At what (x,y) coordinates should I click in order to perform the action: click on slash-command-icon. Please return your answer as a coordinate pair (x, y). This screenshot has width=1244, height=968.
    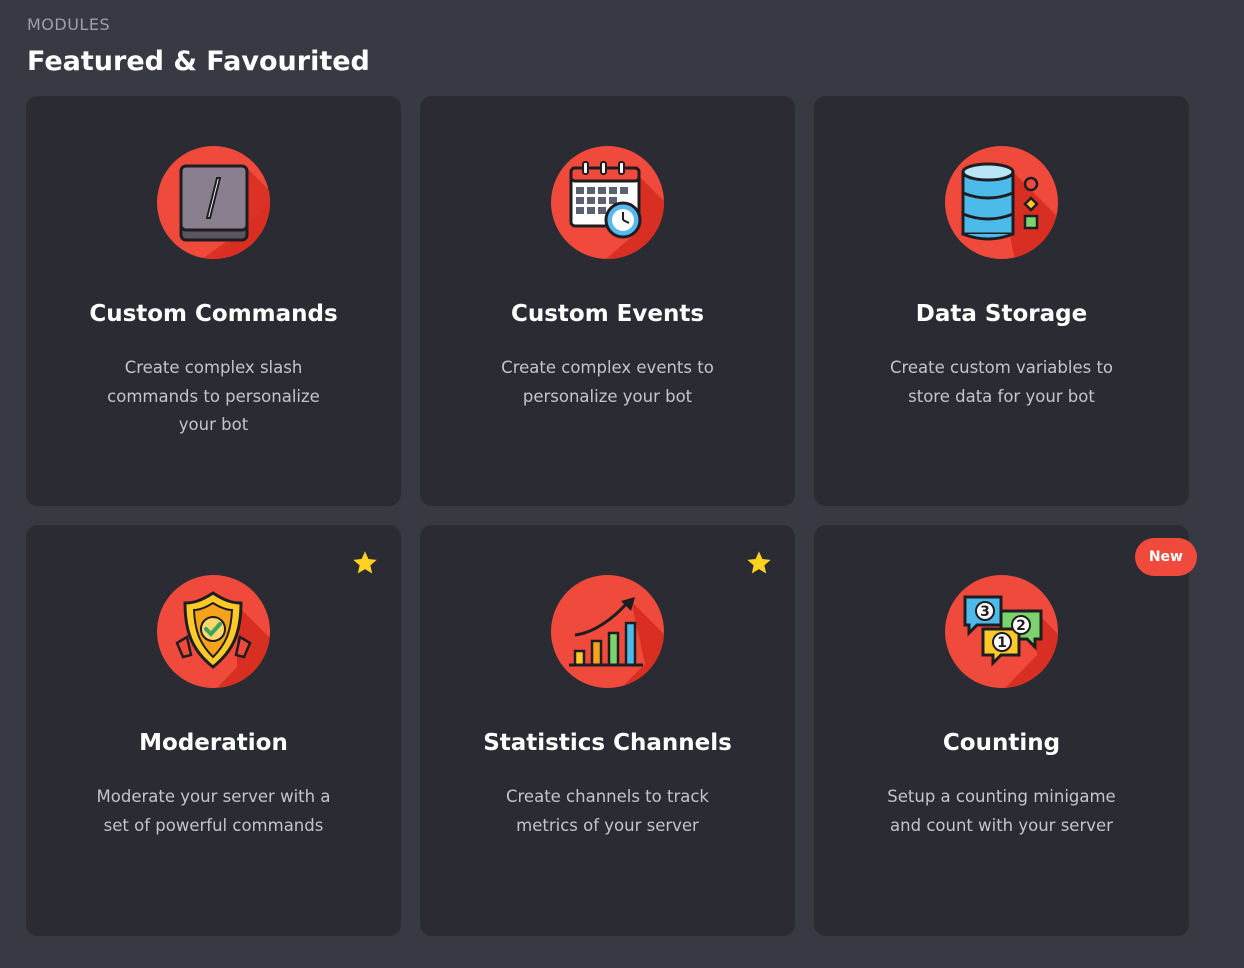
    Looking at the image, I should click on (213, 202).